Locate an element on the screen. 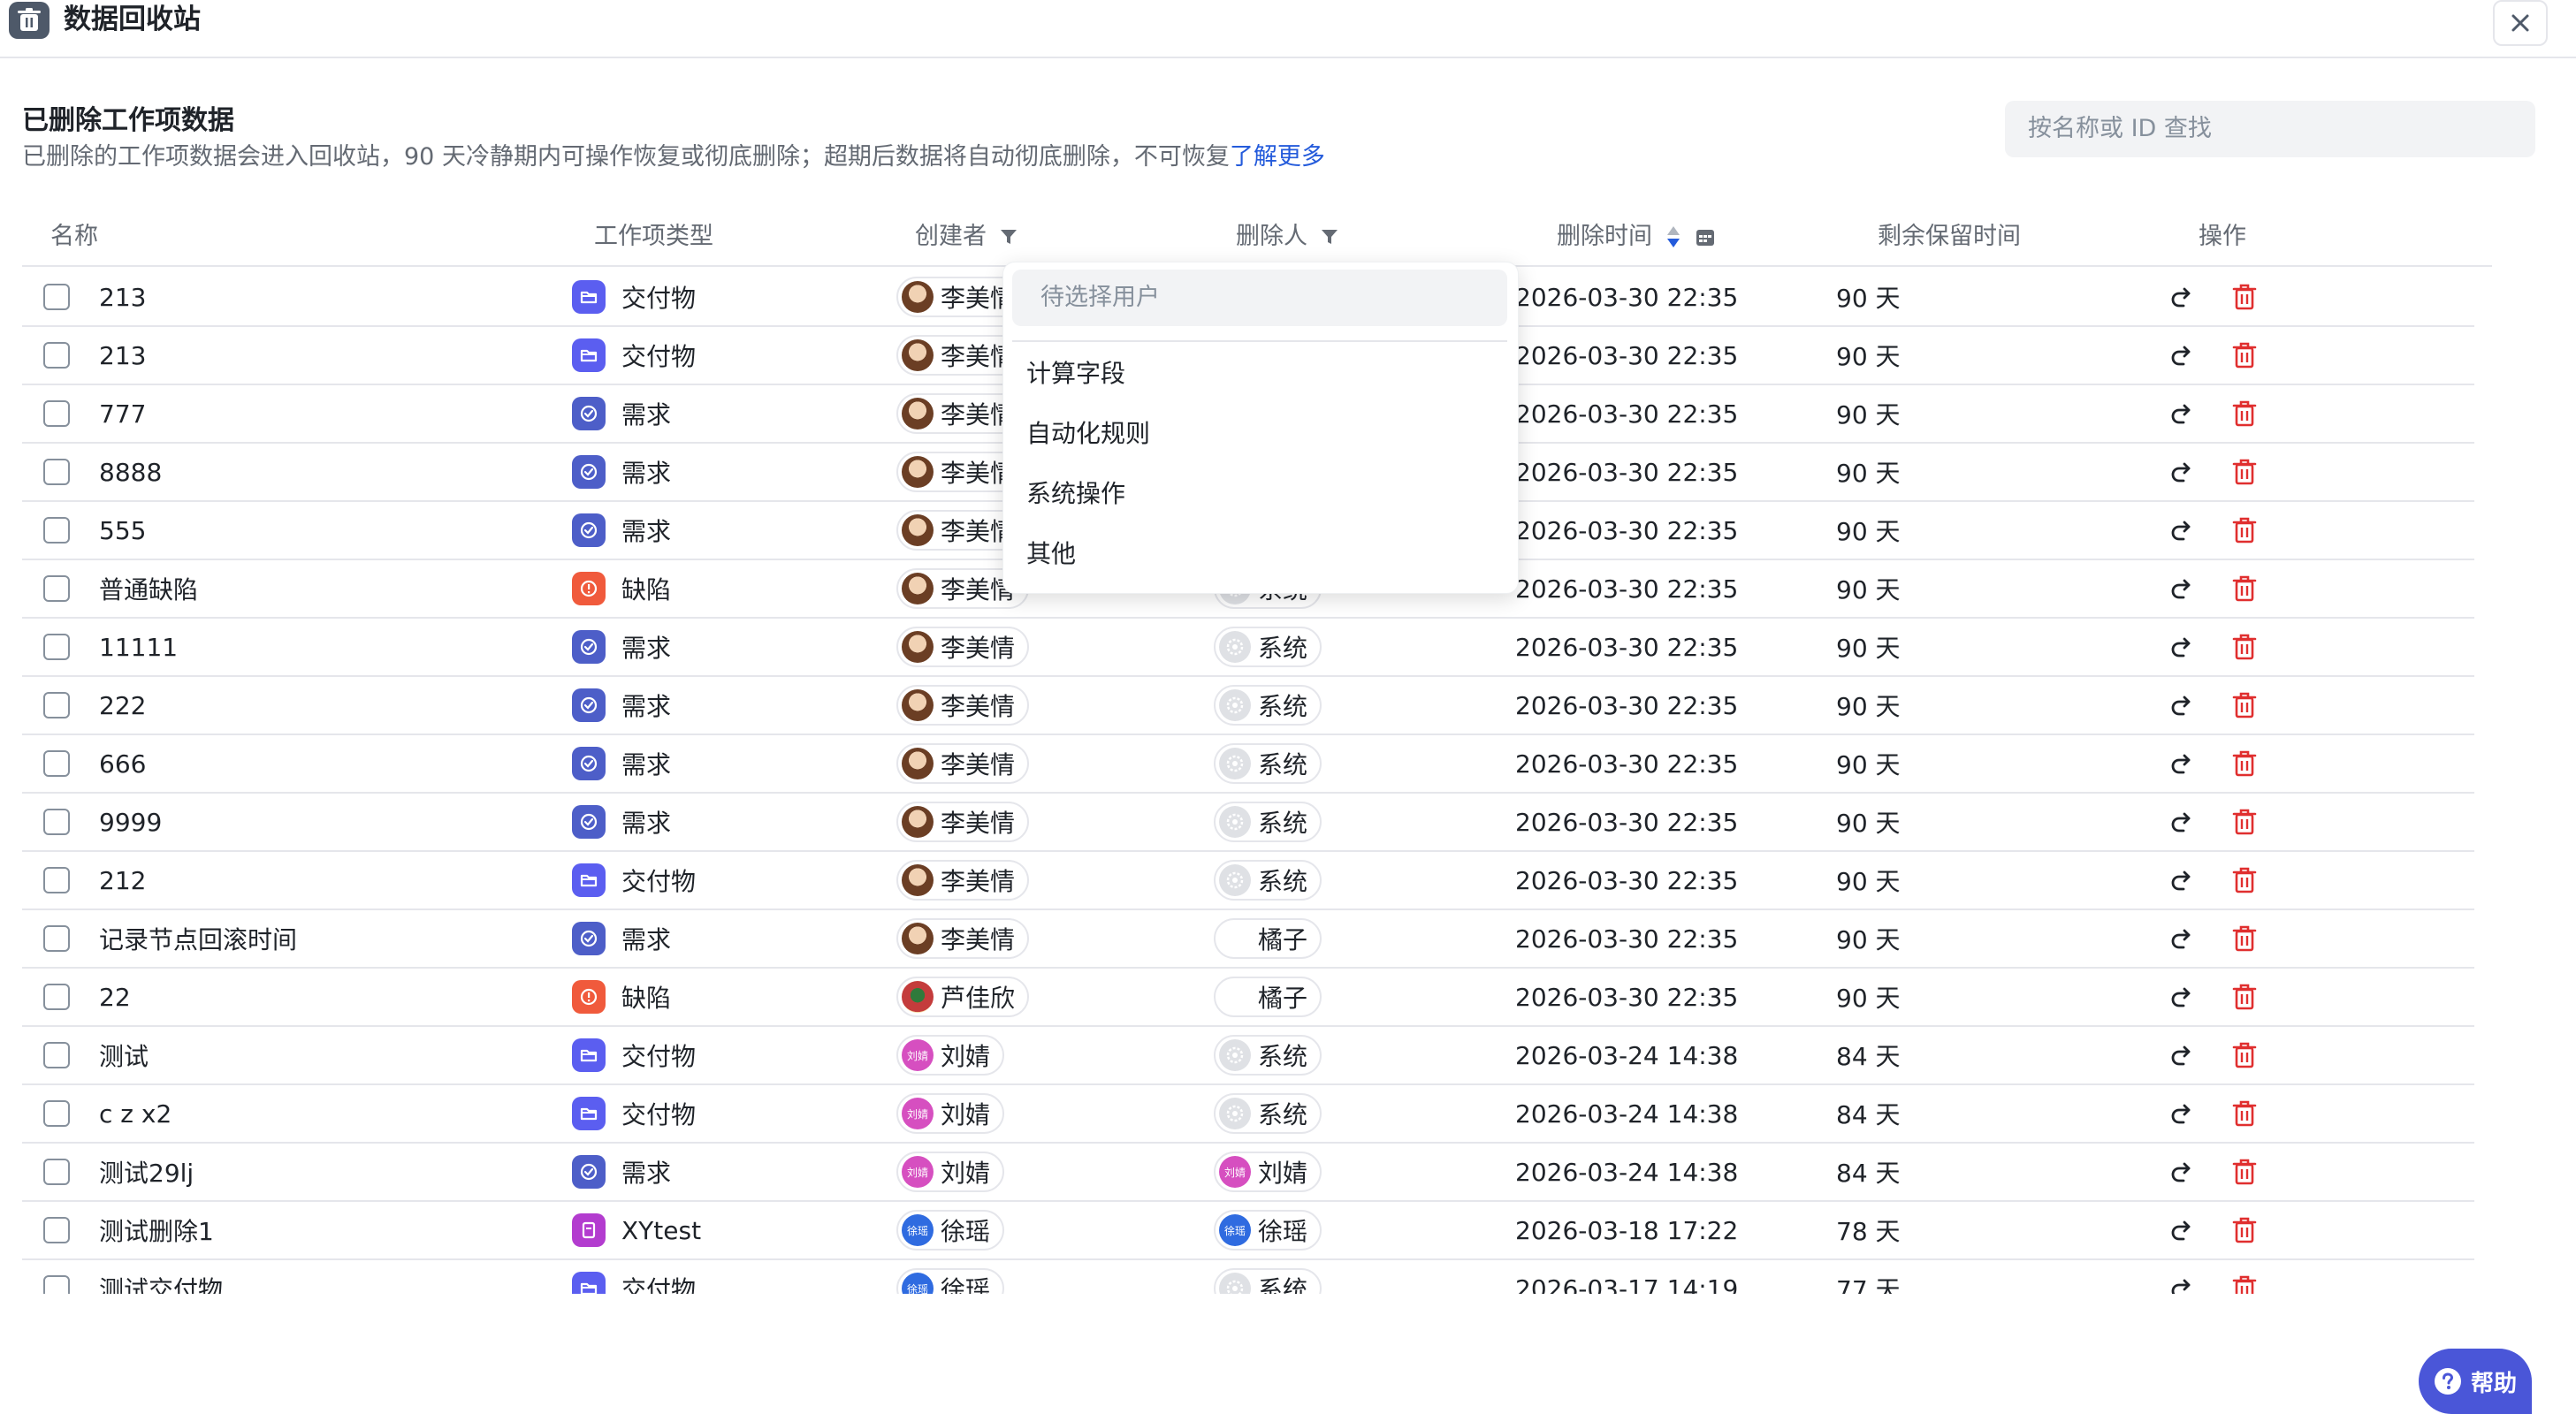 The height and width of the screenshot is (1414, 2576). table-row: 222 需求 李美情 系统 2026-03-30 22:35 90 天 is located at coordinates (1248, 706).